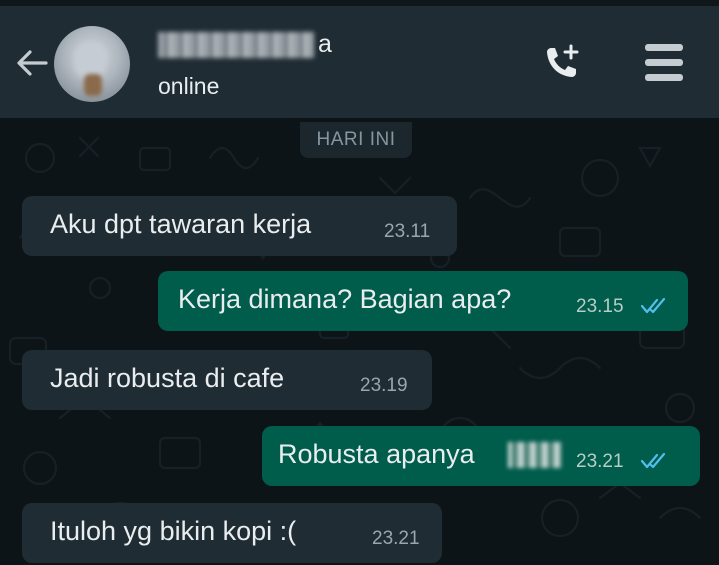  What do you see at coordinates (181, 224) in the screenshot?
I see `message-text: Aku dpt tawaran kerja` at bounding box center [181, 224].